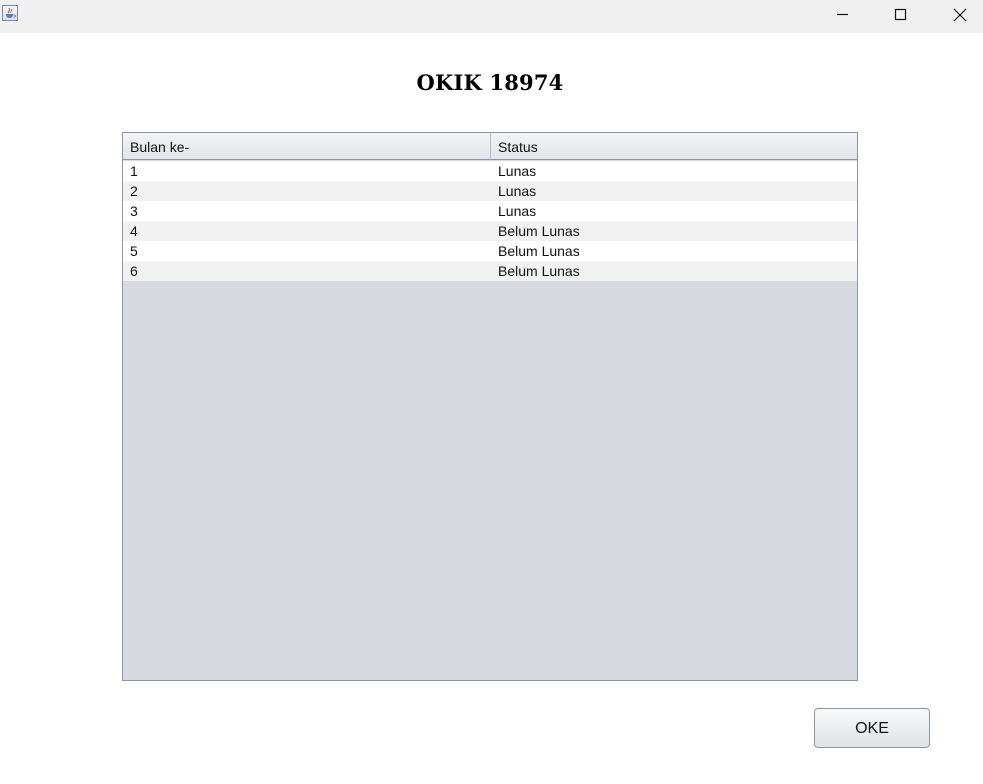 This screenshot has width=983, height=784. I want to click on column-header-status: Status, so click(674, 146).